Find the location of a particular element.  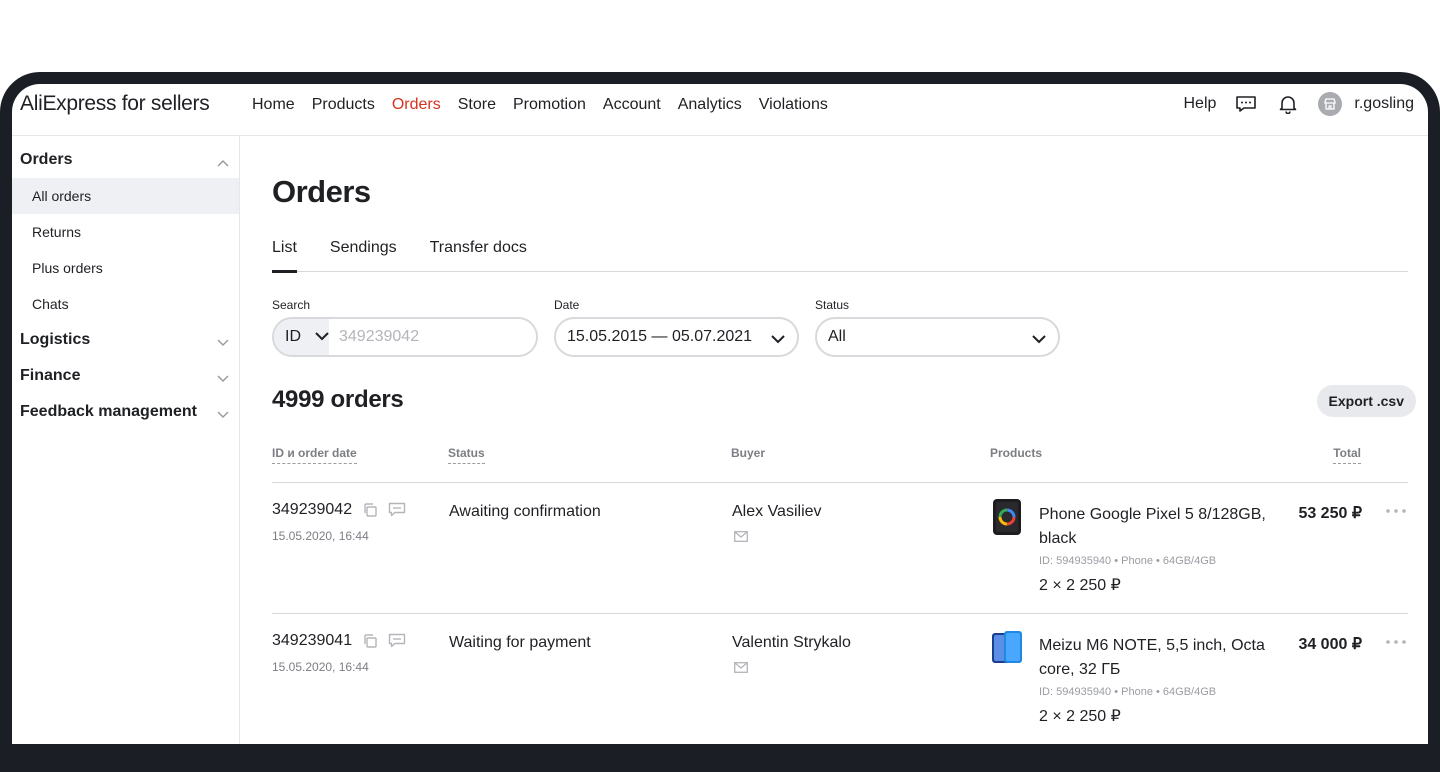

sidebar-group-finance: Finance is located at coordinates (125, 376).